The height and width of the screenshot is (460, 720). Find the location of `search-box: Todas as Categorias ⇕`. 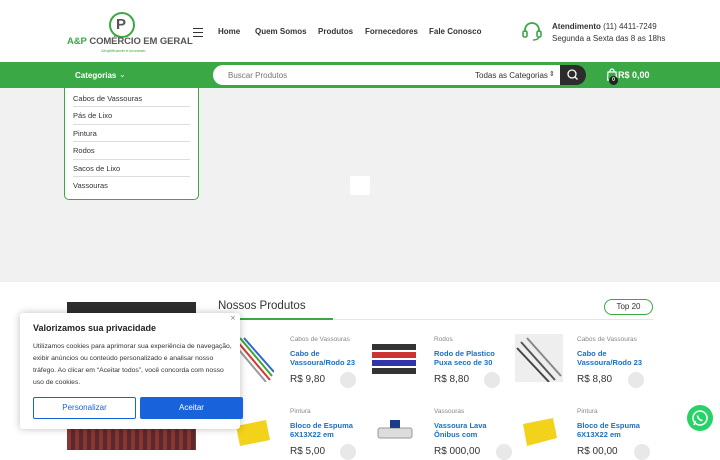

search-box: Todas as Categorias ⇕ is located at coordinates (386, 75).